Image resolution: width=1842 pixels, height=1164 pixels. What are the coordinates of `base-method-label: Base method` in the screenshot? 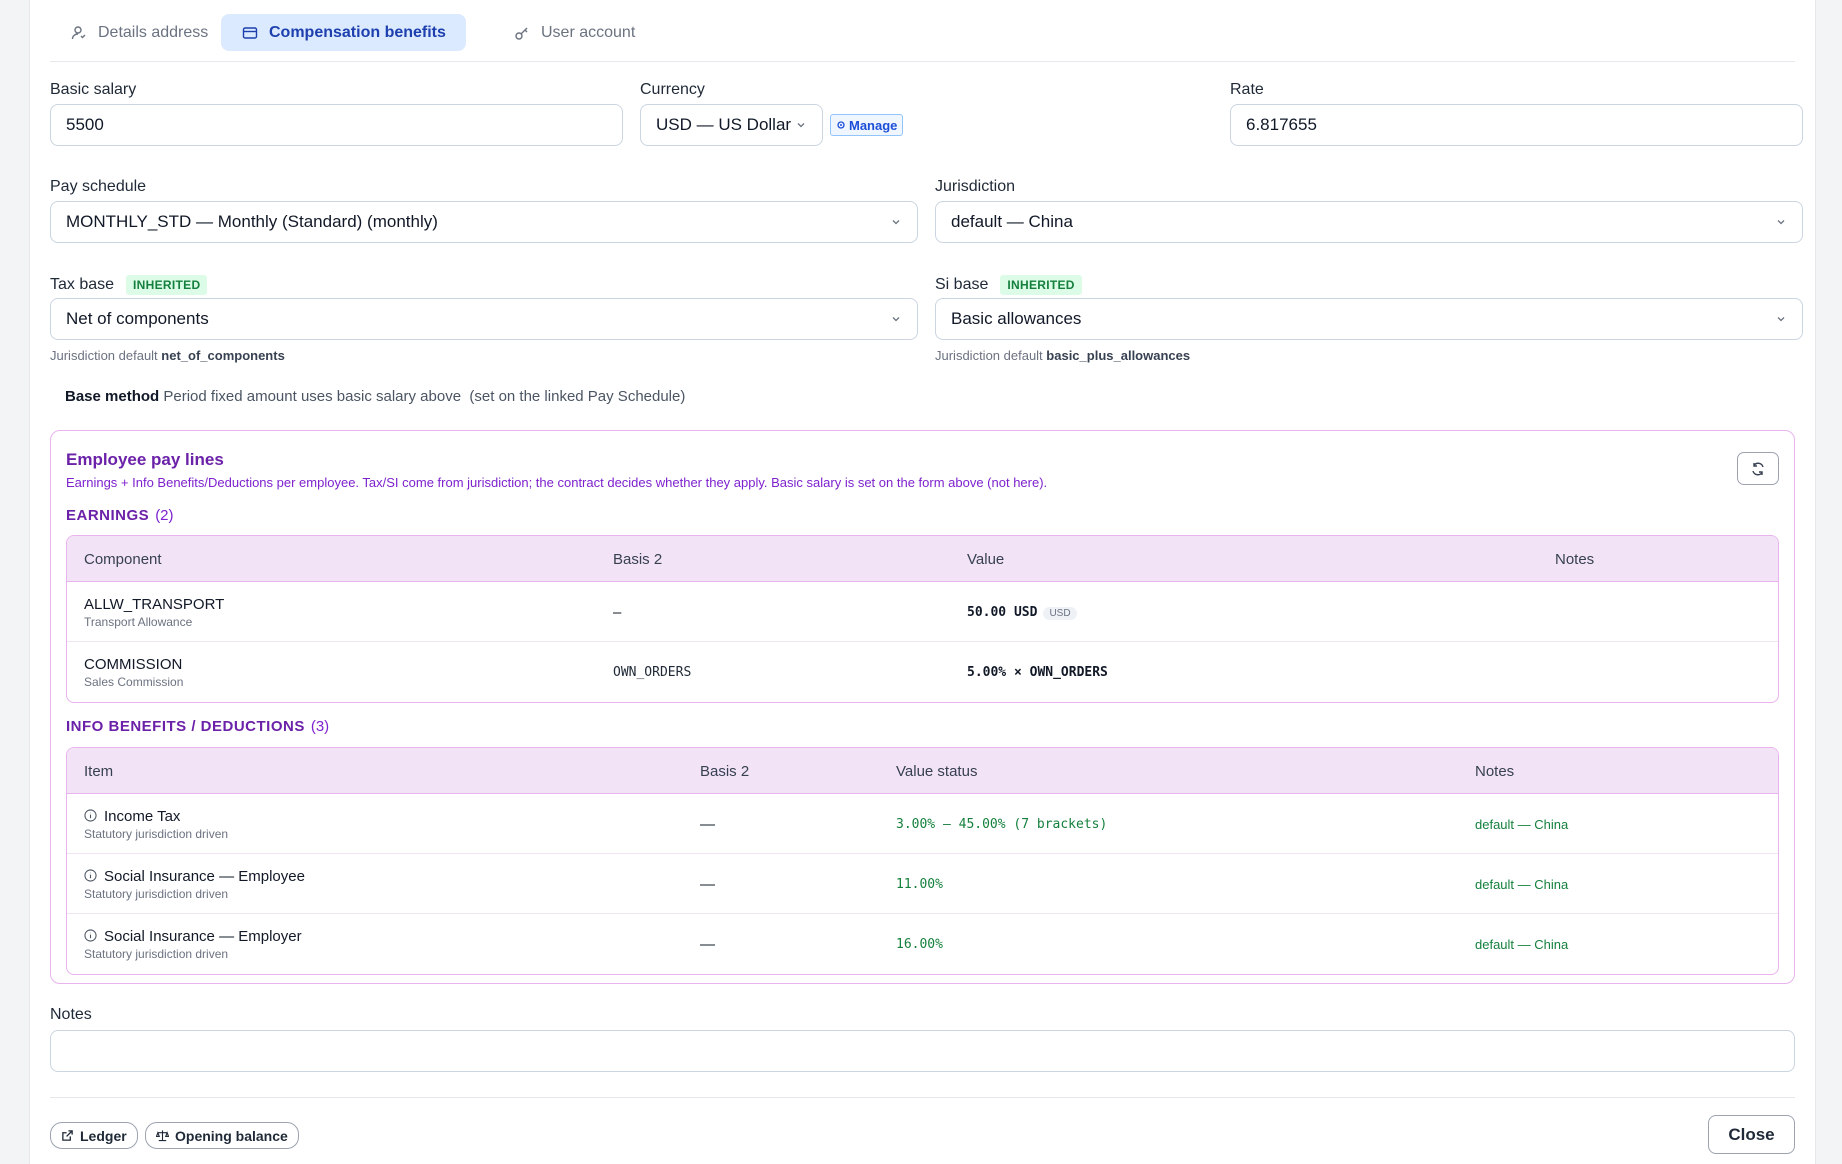 It's located at (112, 396).